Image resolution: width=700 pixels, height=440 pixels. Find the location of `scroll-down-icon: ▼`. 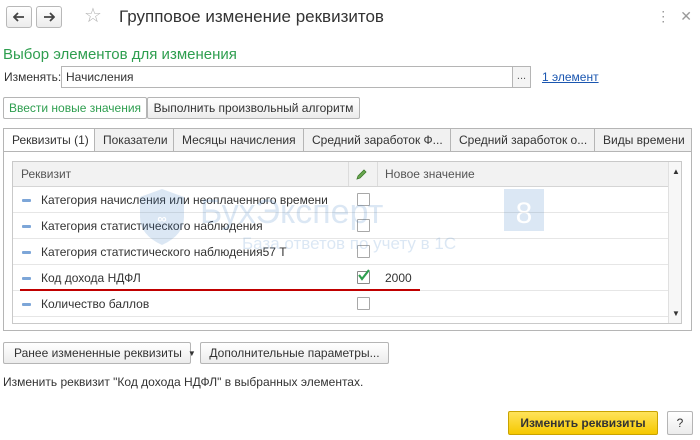

scroll-down-icon: ▼ is located at coordinates (676, 313).